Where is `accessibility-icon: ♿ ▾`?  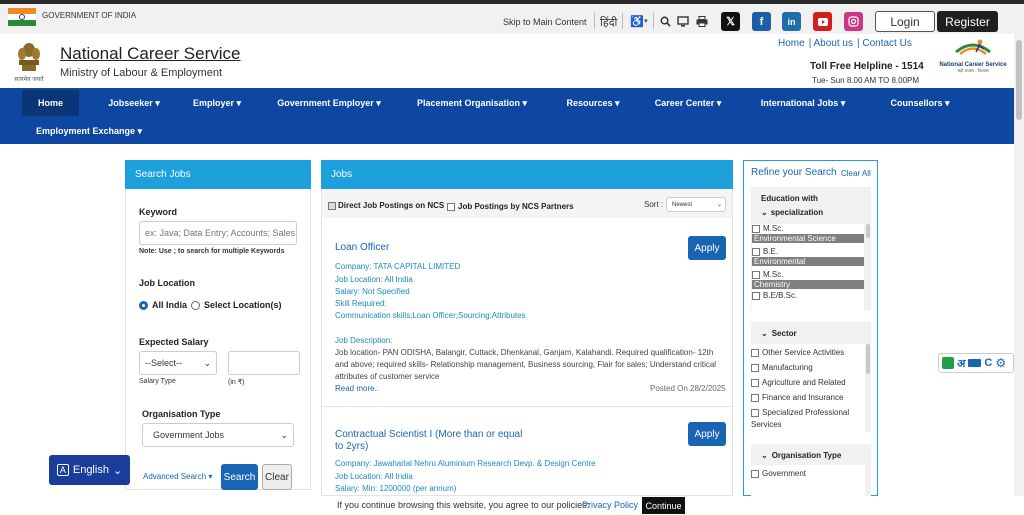 accessibility-icon: ♿ ▾ is located at coordinates (639, 21).